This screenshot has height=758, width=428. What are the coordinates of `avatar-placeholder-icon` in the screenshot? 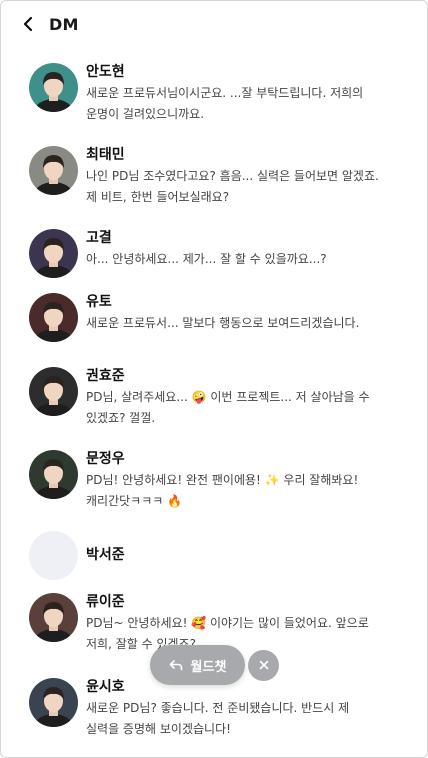 It's located at (53, 555).